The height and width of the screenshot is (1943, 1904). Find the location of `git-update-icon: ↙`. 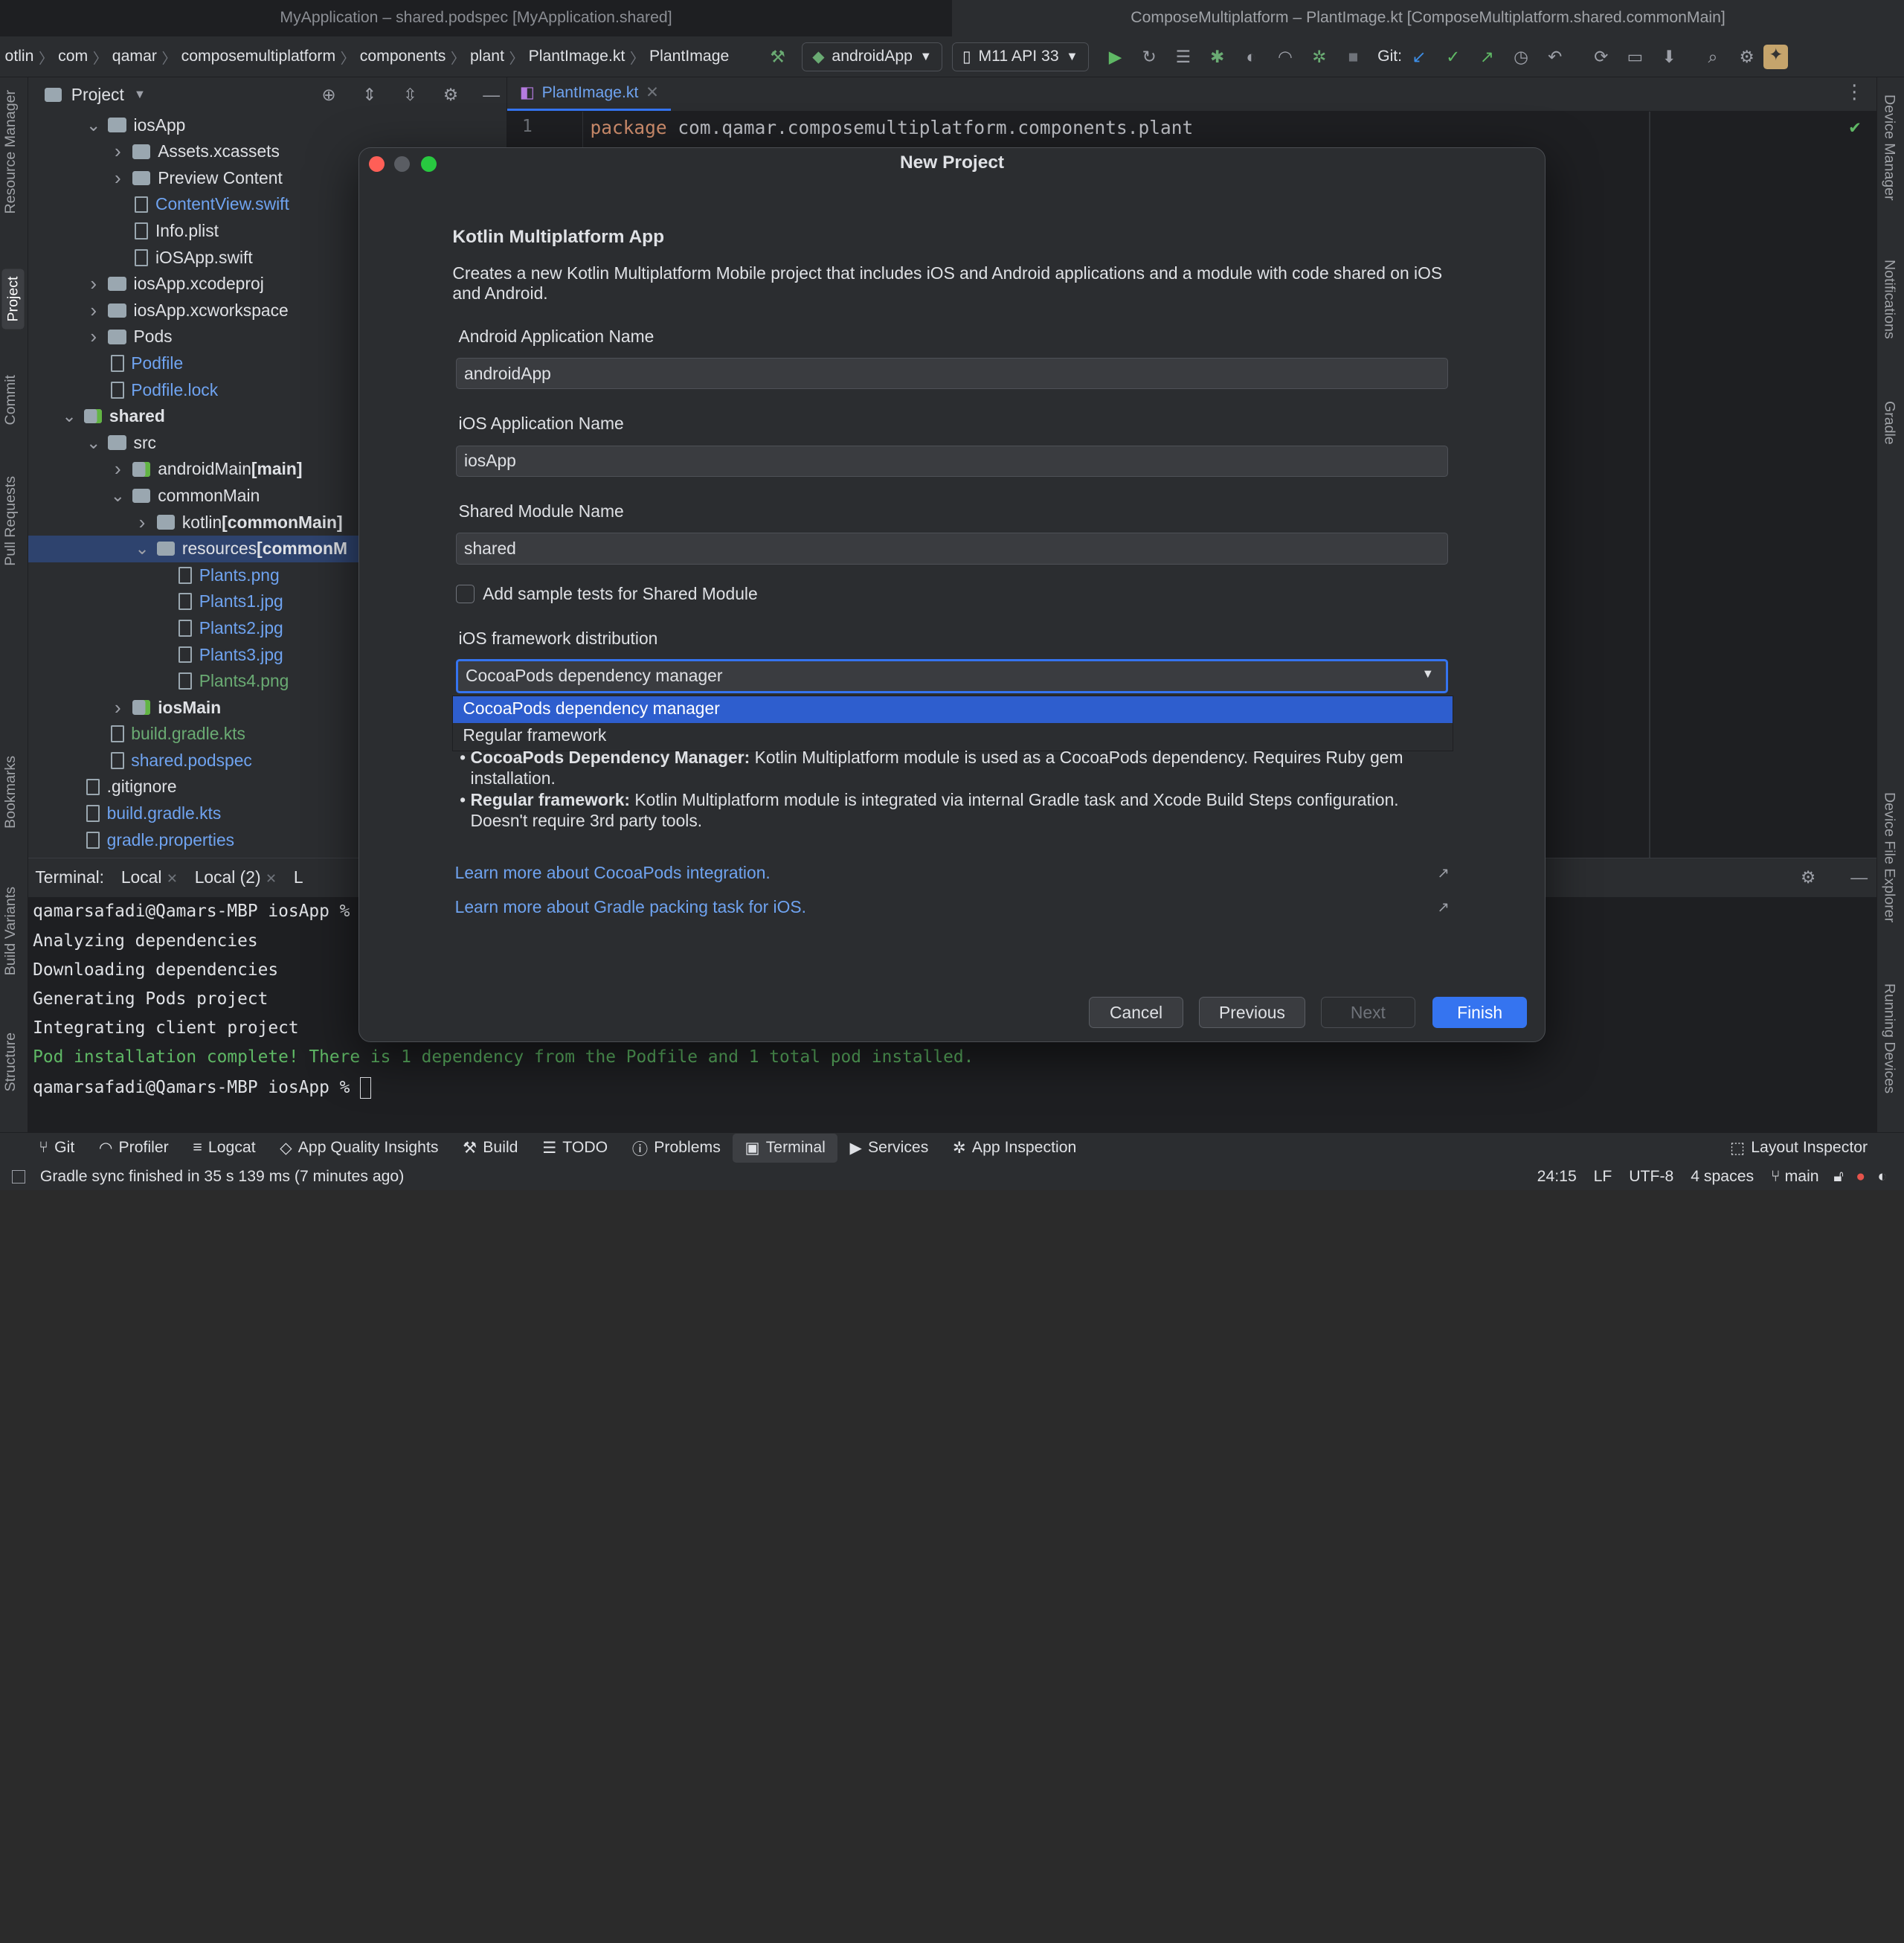

git-update-icon: ↙ is located at coordinates (1419, 57).